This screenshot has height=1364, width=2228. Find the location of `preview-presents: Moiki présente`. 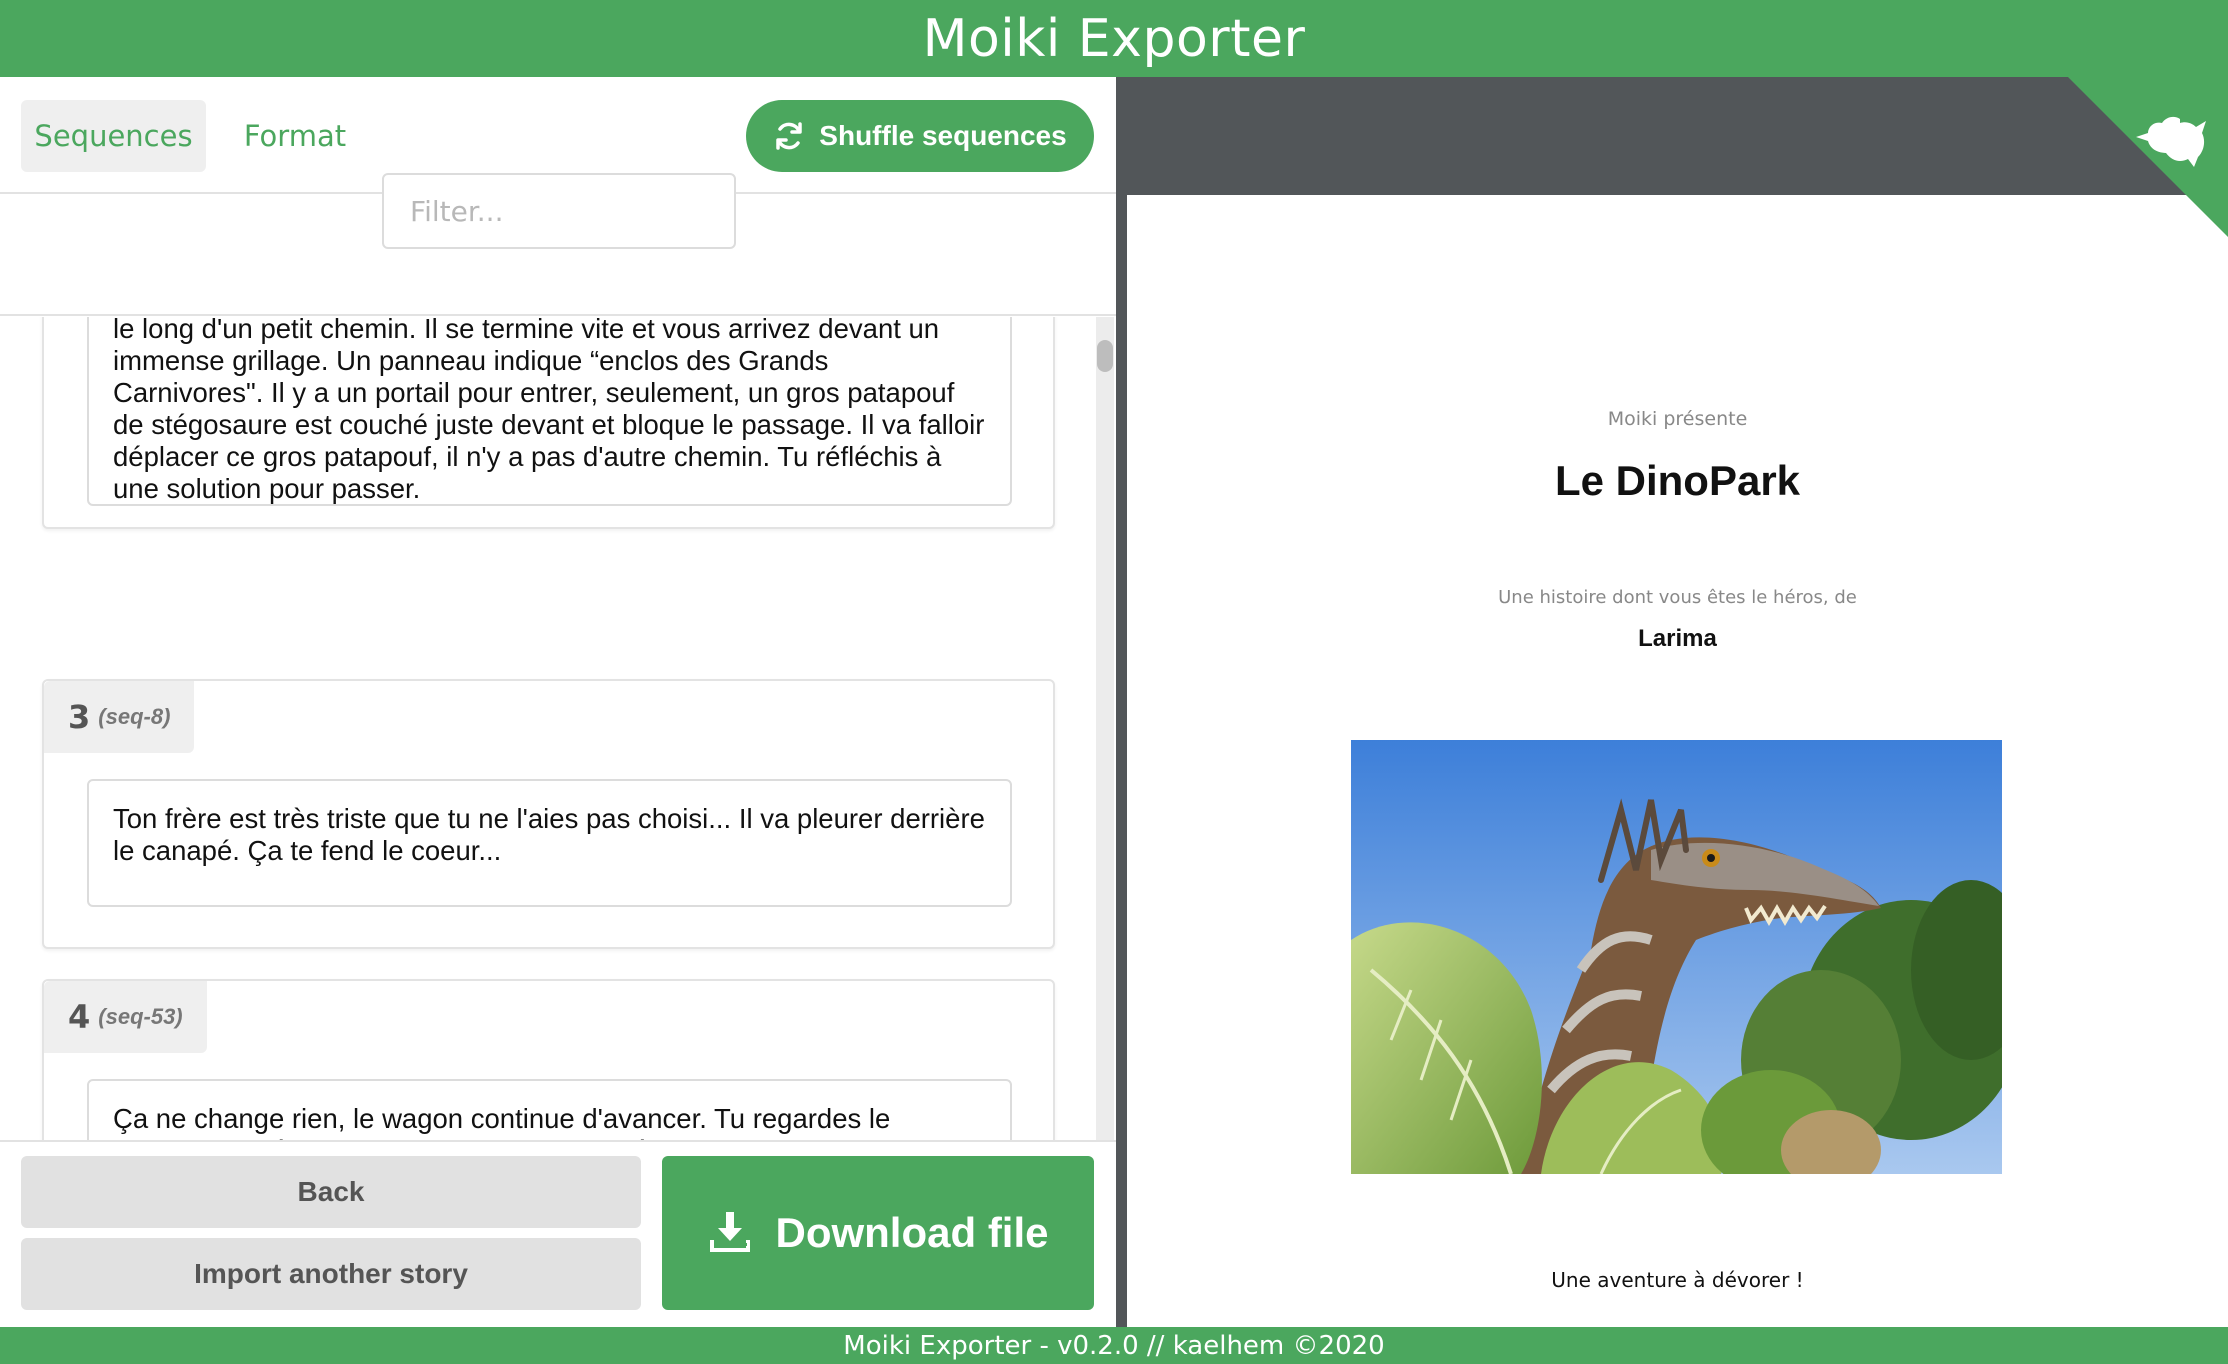

preview-presents: Moiki présente is located at coordinates (1677, 419).